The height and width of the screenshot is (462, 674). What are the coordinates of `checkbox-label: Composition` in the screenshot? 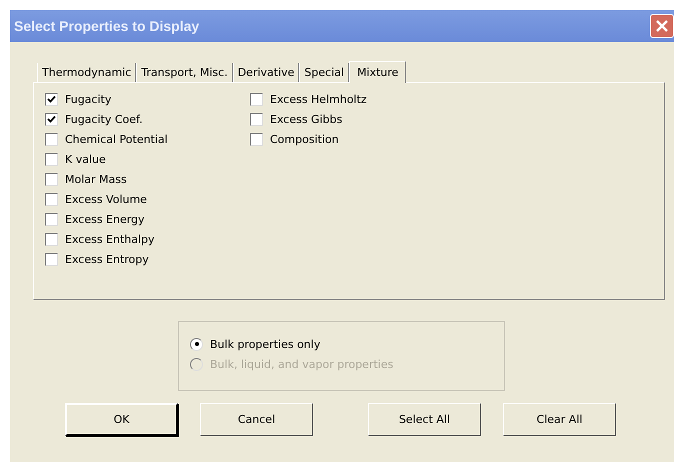 It's located at (304, 139).